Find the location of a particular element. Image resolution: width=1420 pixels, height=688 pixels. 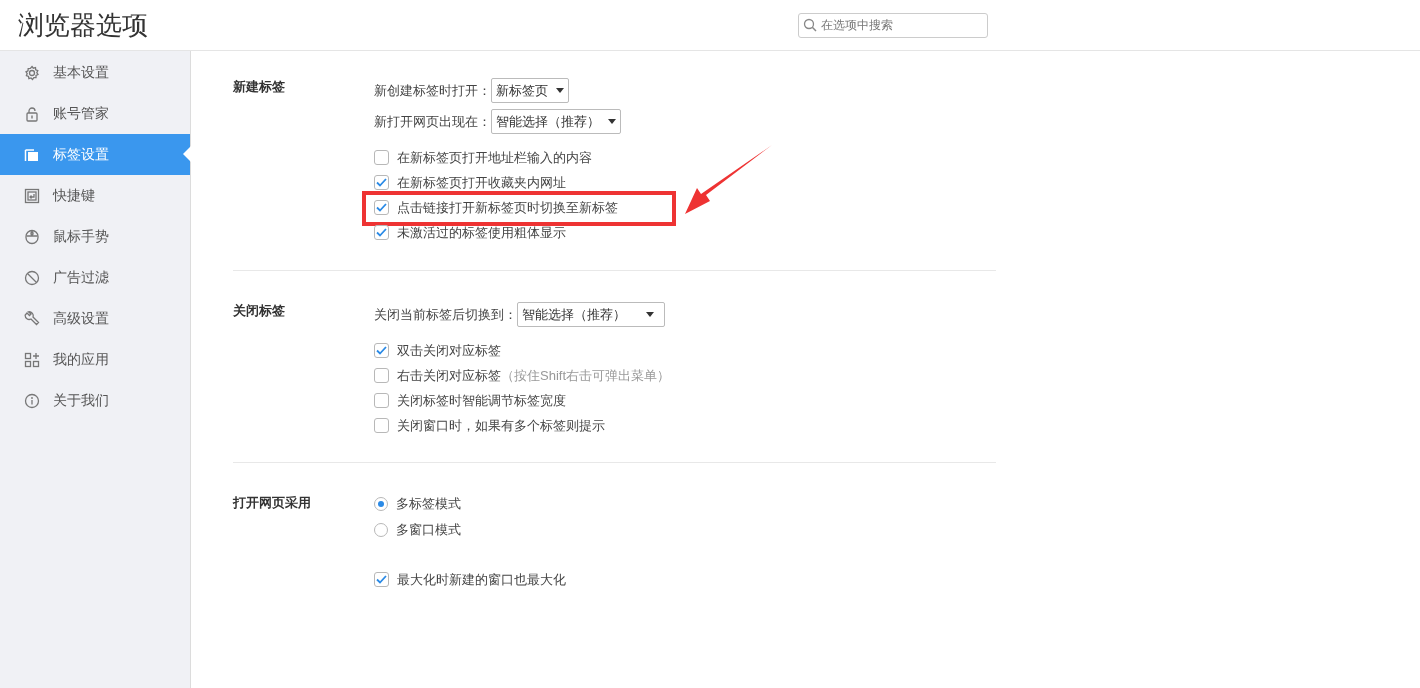

option-label: 多窗口模式 is located at coordinates (428, 530).